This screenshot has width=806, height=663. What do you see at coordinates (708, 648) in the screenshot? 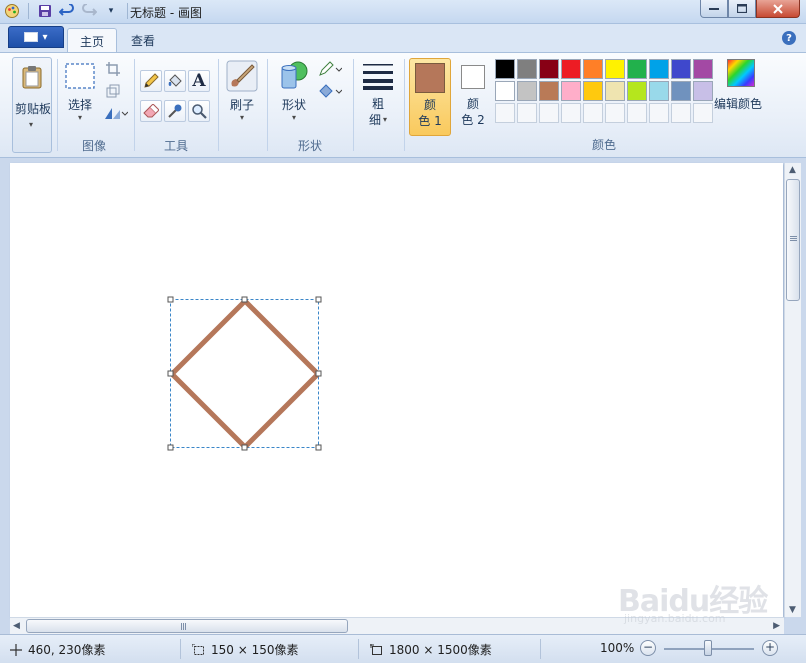
I see `zoom-slider-thumb` at bounding box center [708, 648].